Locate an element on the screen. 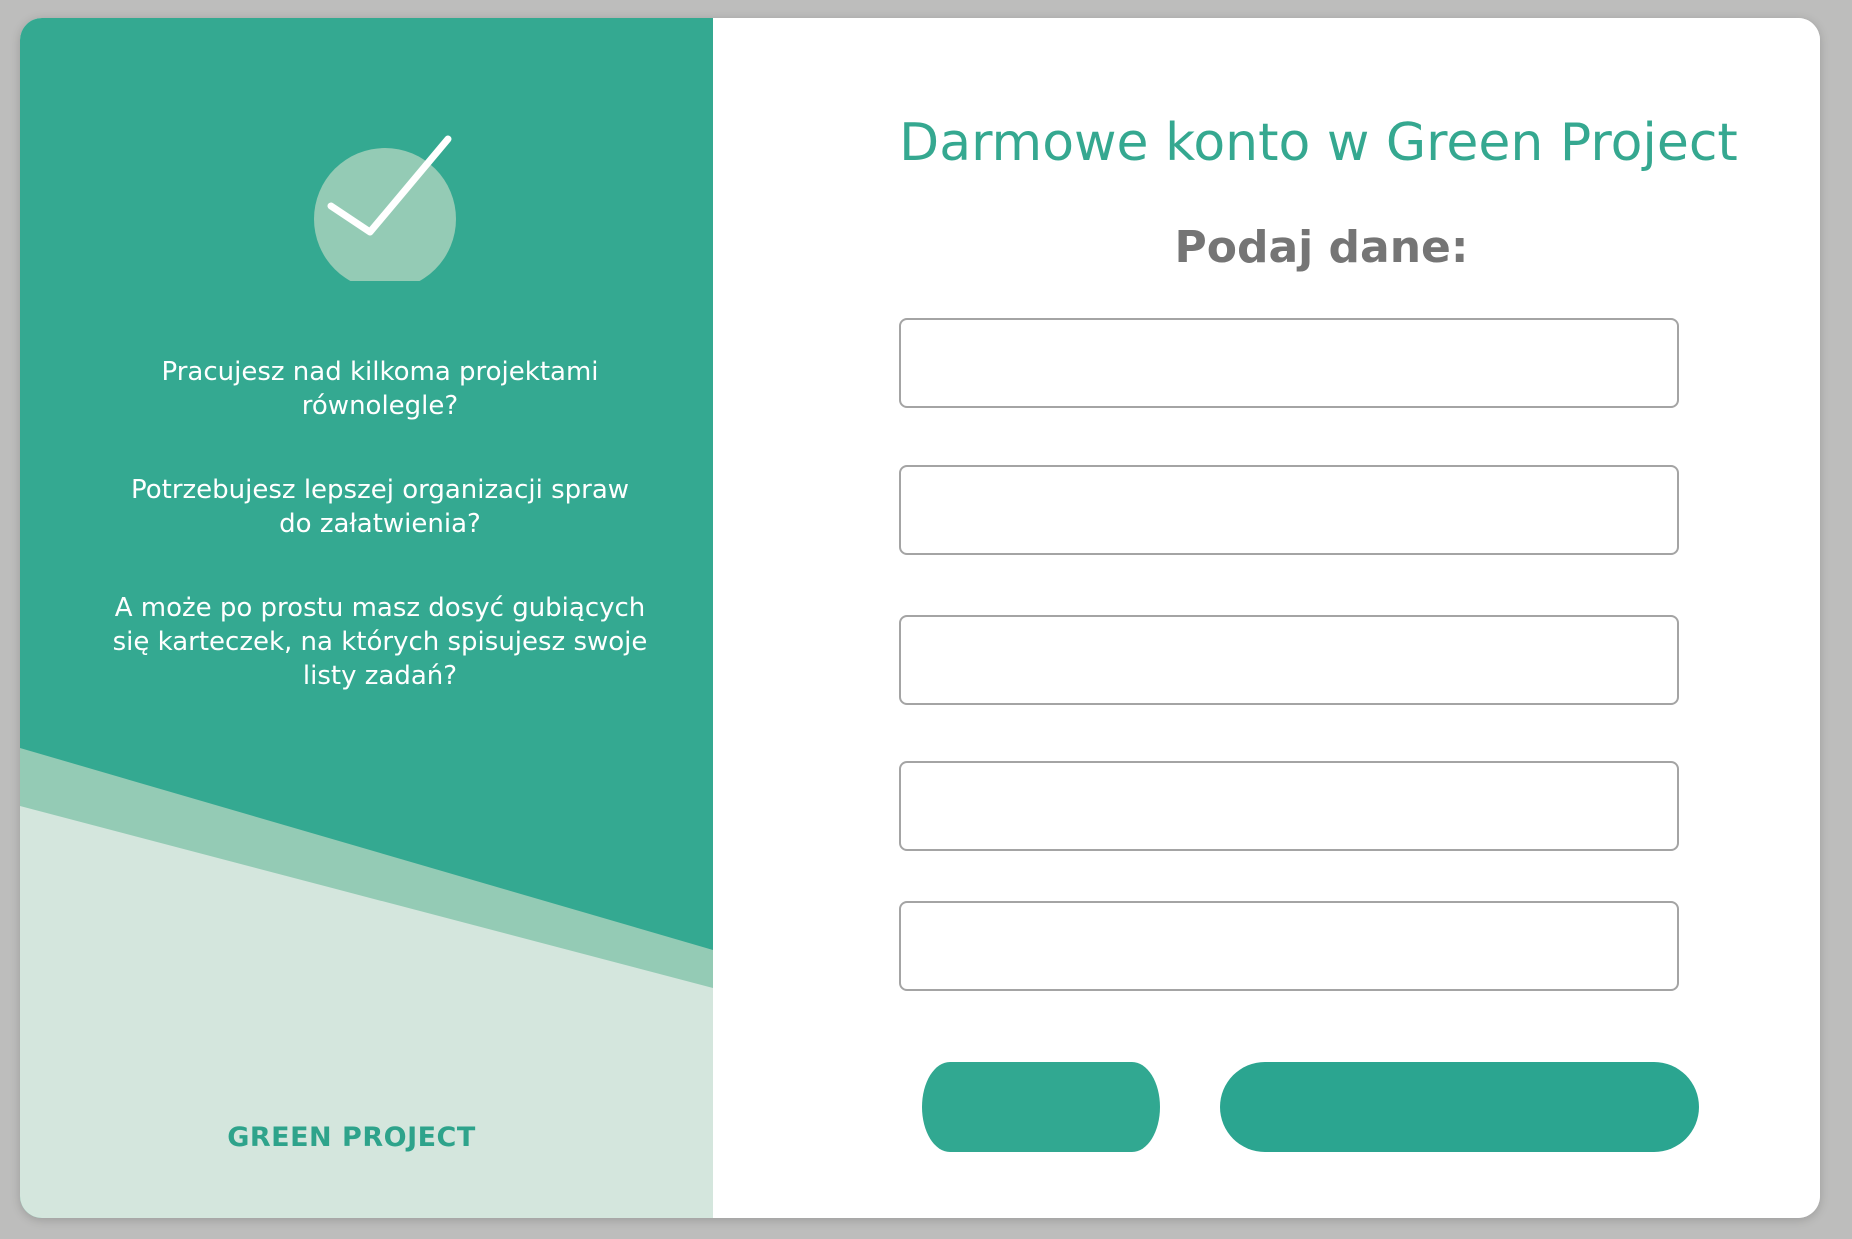  submit-button is located at coordinates (1459, 1107).